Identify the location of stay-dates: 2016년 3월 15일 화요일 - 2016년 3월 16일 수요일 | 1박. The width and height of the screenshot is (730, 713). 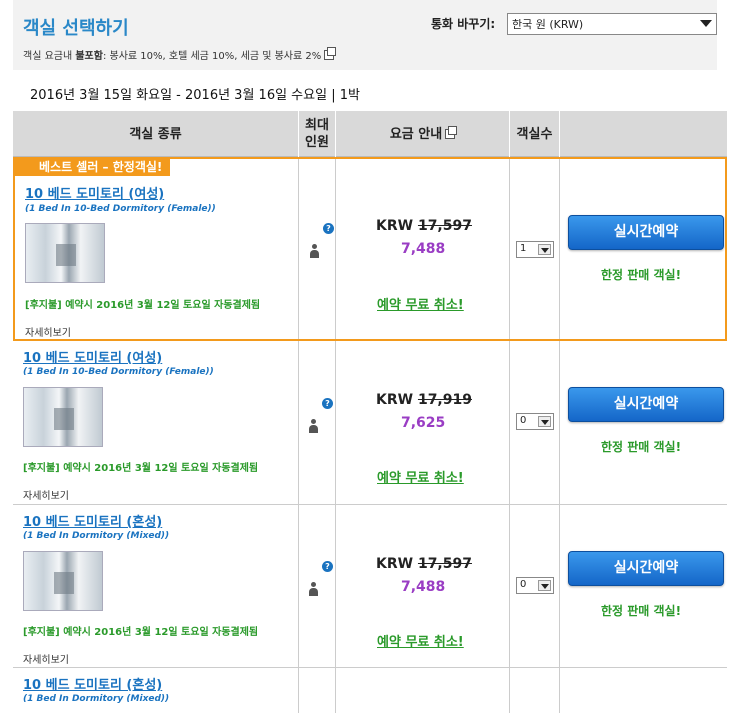
(195, 95).